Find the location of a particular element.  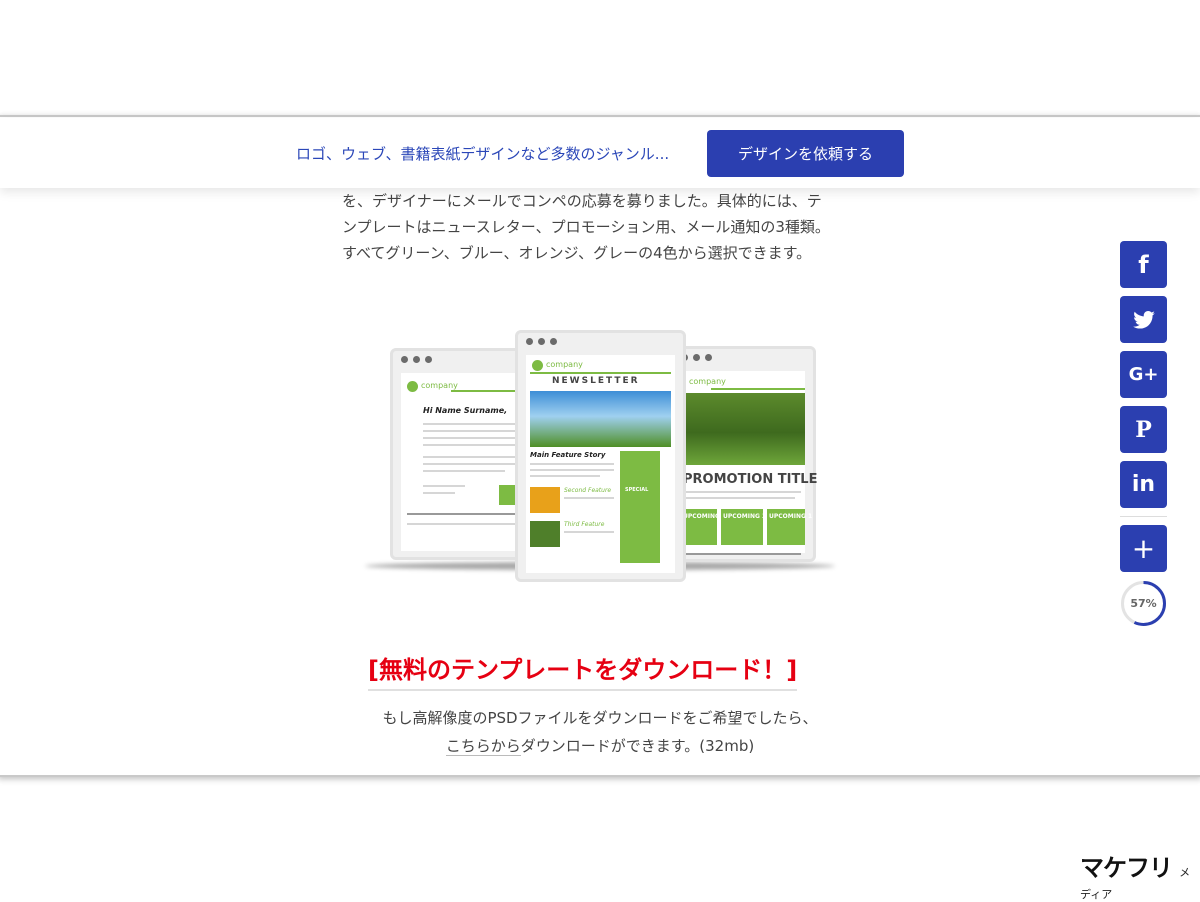

pinterest-icon: P is located at coordinates (1143, 429).